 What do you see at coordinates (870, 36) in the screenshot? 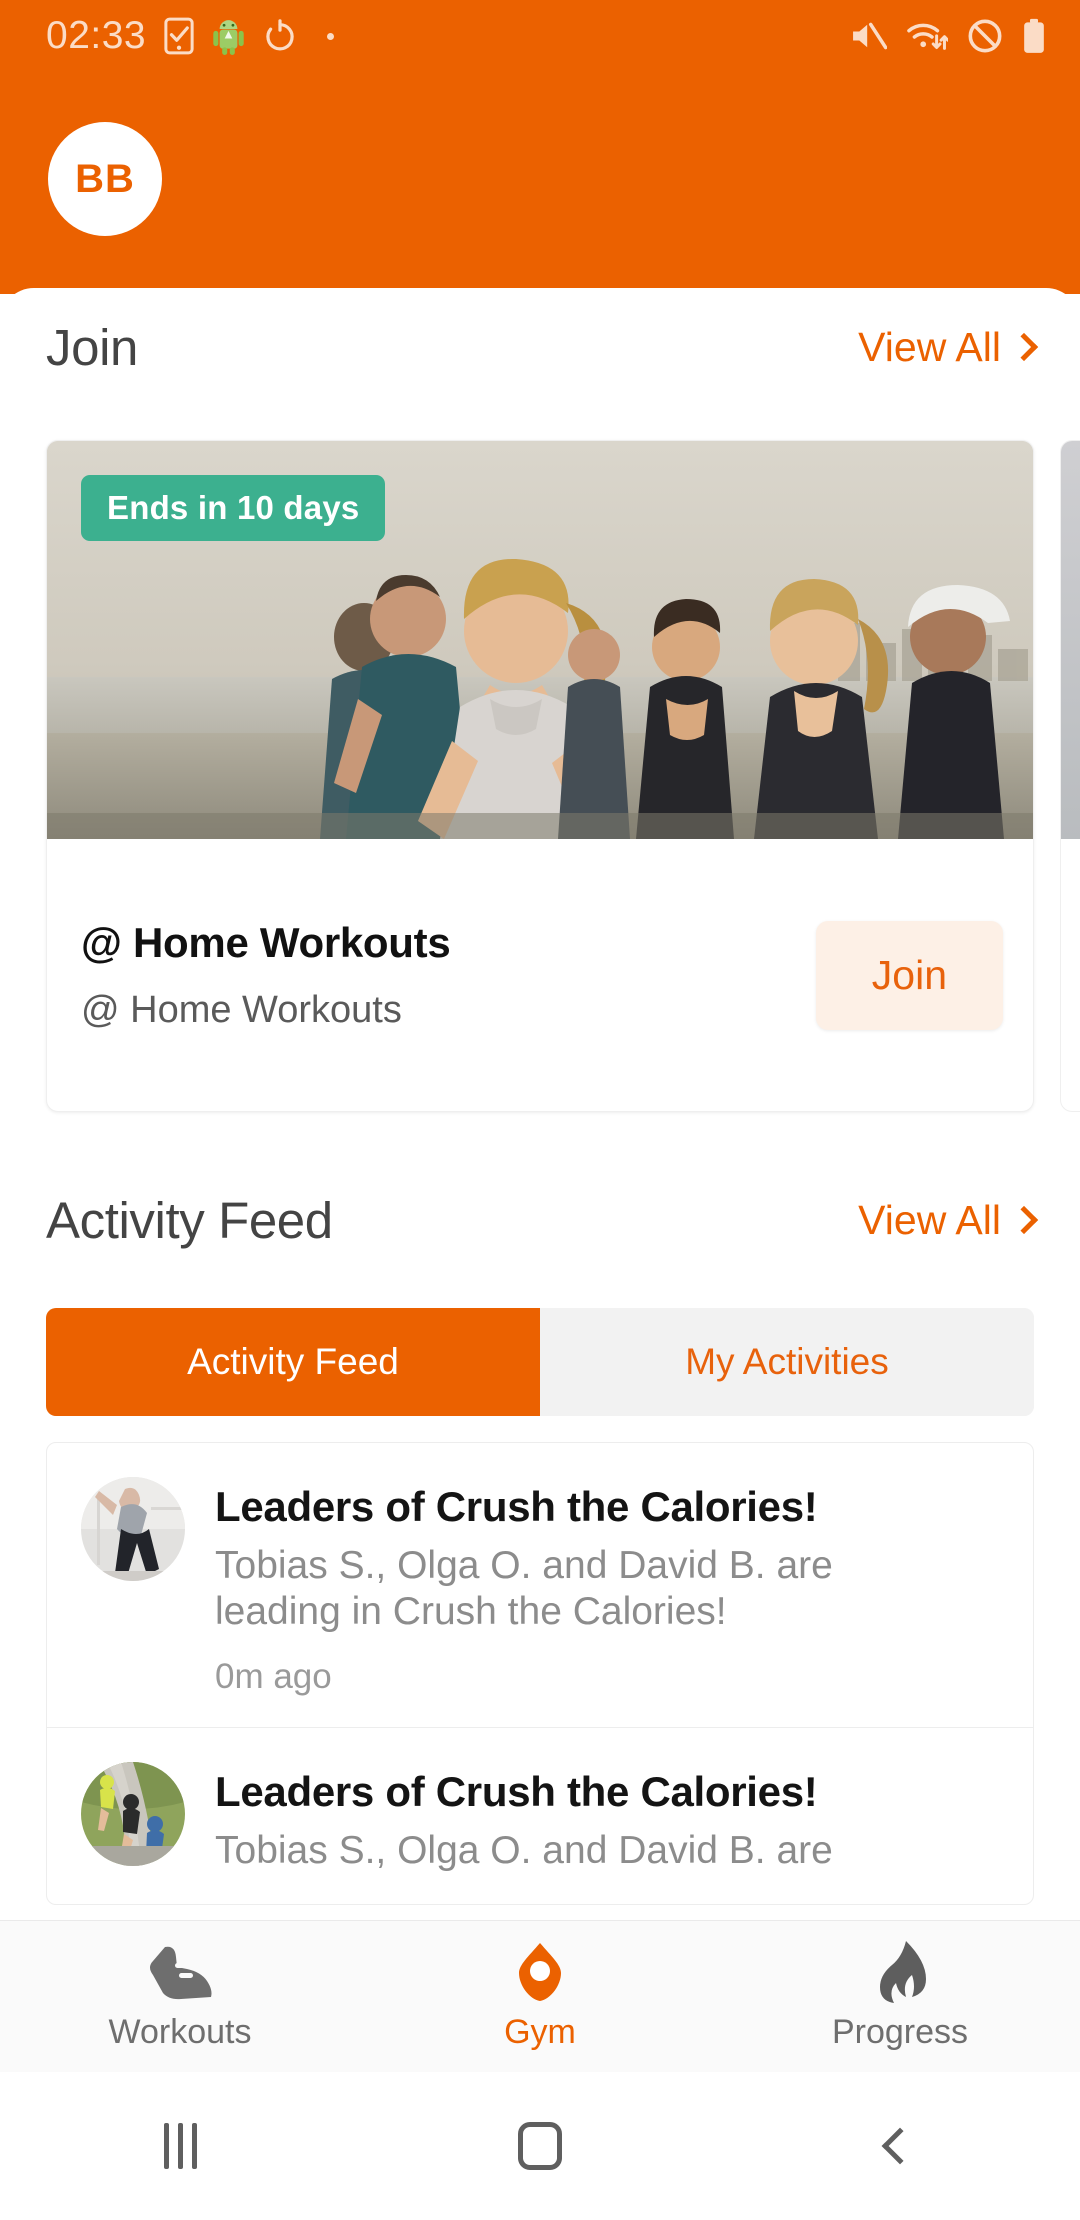
I see `mute-icon` at bounding box center [870, 36].